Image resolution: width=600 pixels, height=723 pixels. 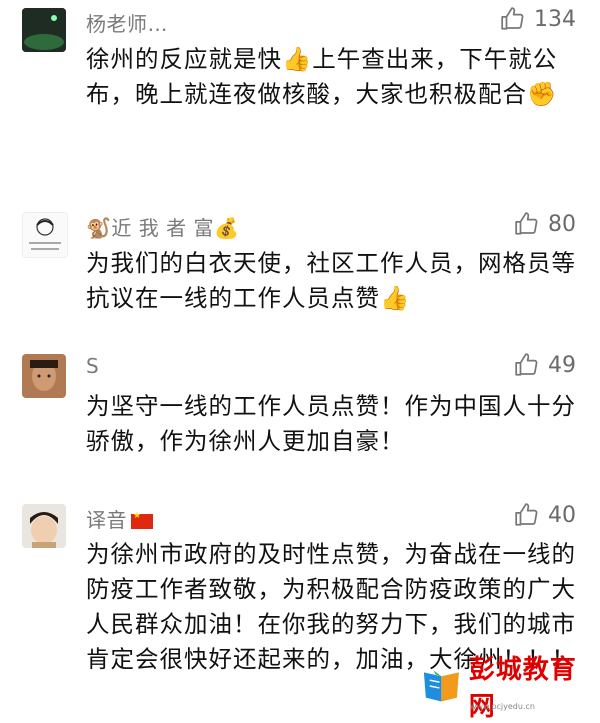 What do you see at coordinates (562, 515) in the screenshot?
I see `like-count: 40` at bounding box center [562, 515].